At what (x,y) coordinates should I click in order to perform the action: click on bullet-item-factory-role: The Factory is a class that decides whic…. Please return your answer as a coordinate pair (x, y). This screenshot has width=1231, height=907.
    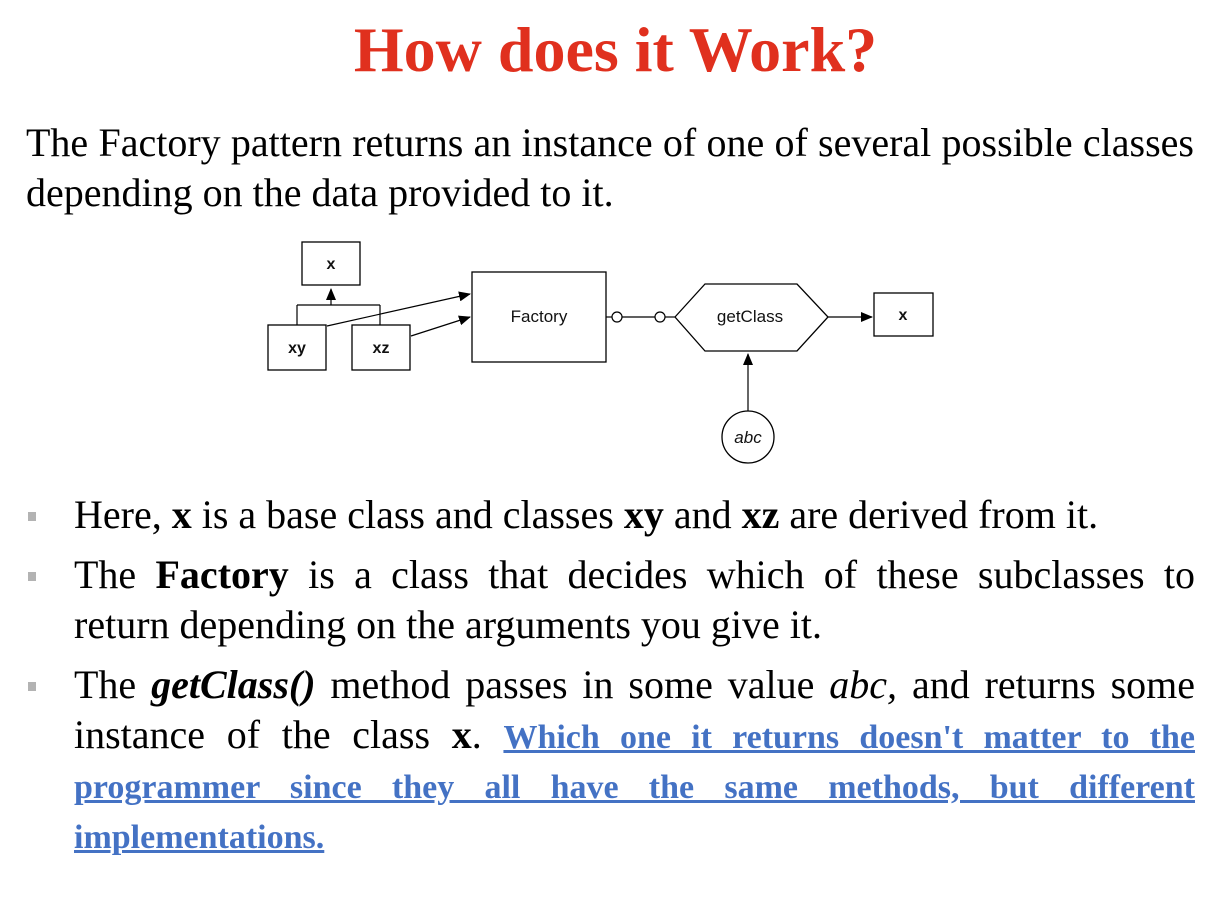
    Looking at the image, I should click on (611, 600).